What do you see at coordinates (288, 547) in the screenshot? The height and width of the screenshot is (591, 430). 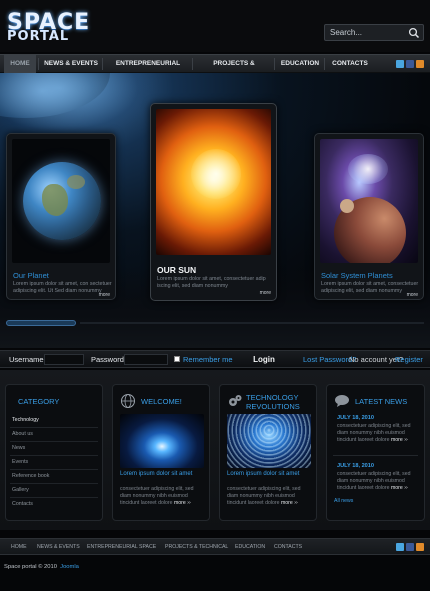 I see `footer-item-contacts: CONTACTS` at bounding box center [288, 547].